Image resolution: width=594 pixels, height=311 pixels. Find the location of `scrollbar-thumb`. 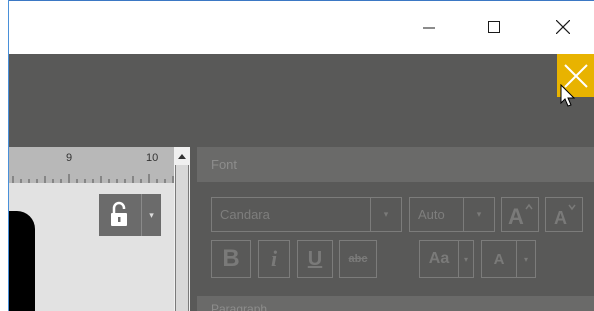

scrollbar-thumb is located at coordinates (182, 238).